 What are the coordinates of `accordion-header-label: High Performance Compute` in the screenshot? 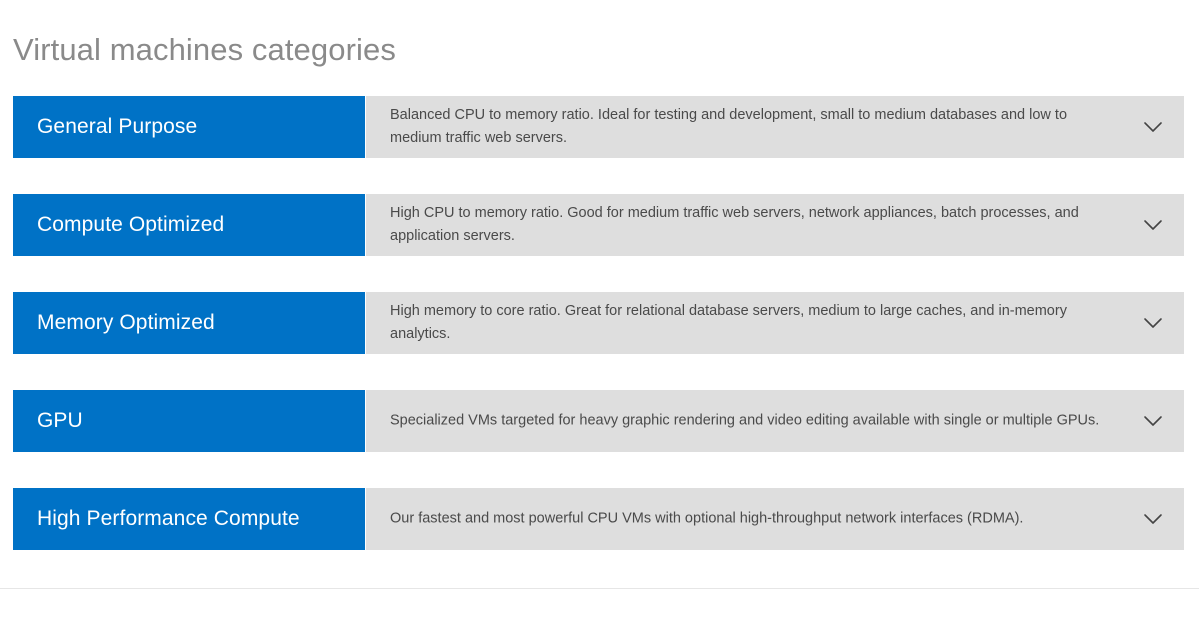 It's located at (168, 518).